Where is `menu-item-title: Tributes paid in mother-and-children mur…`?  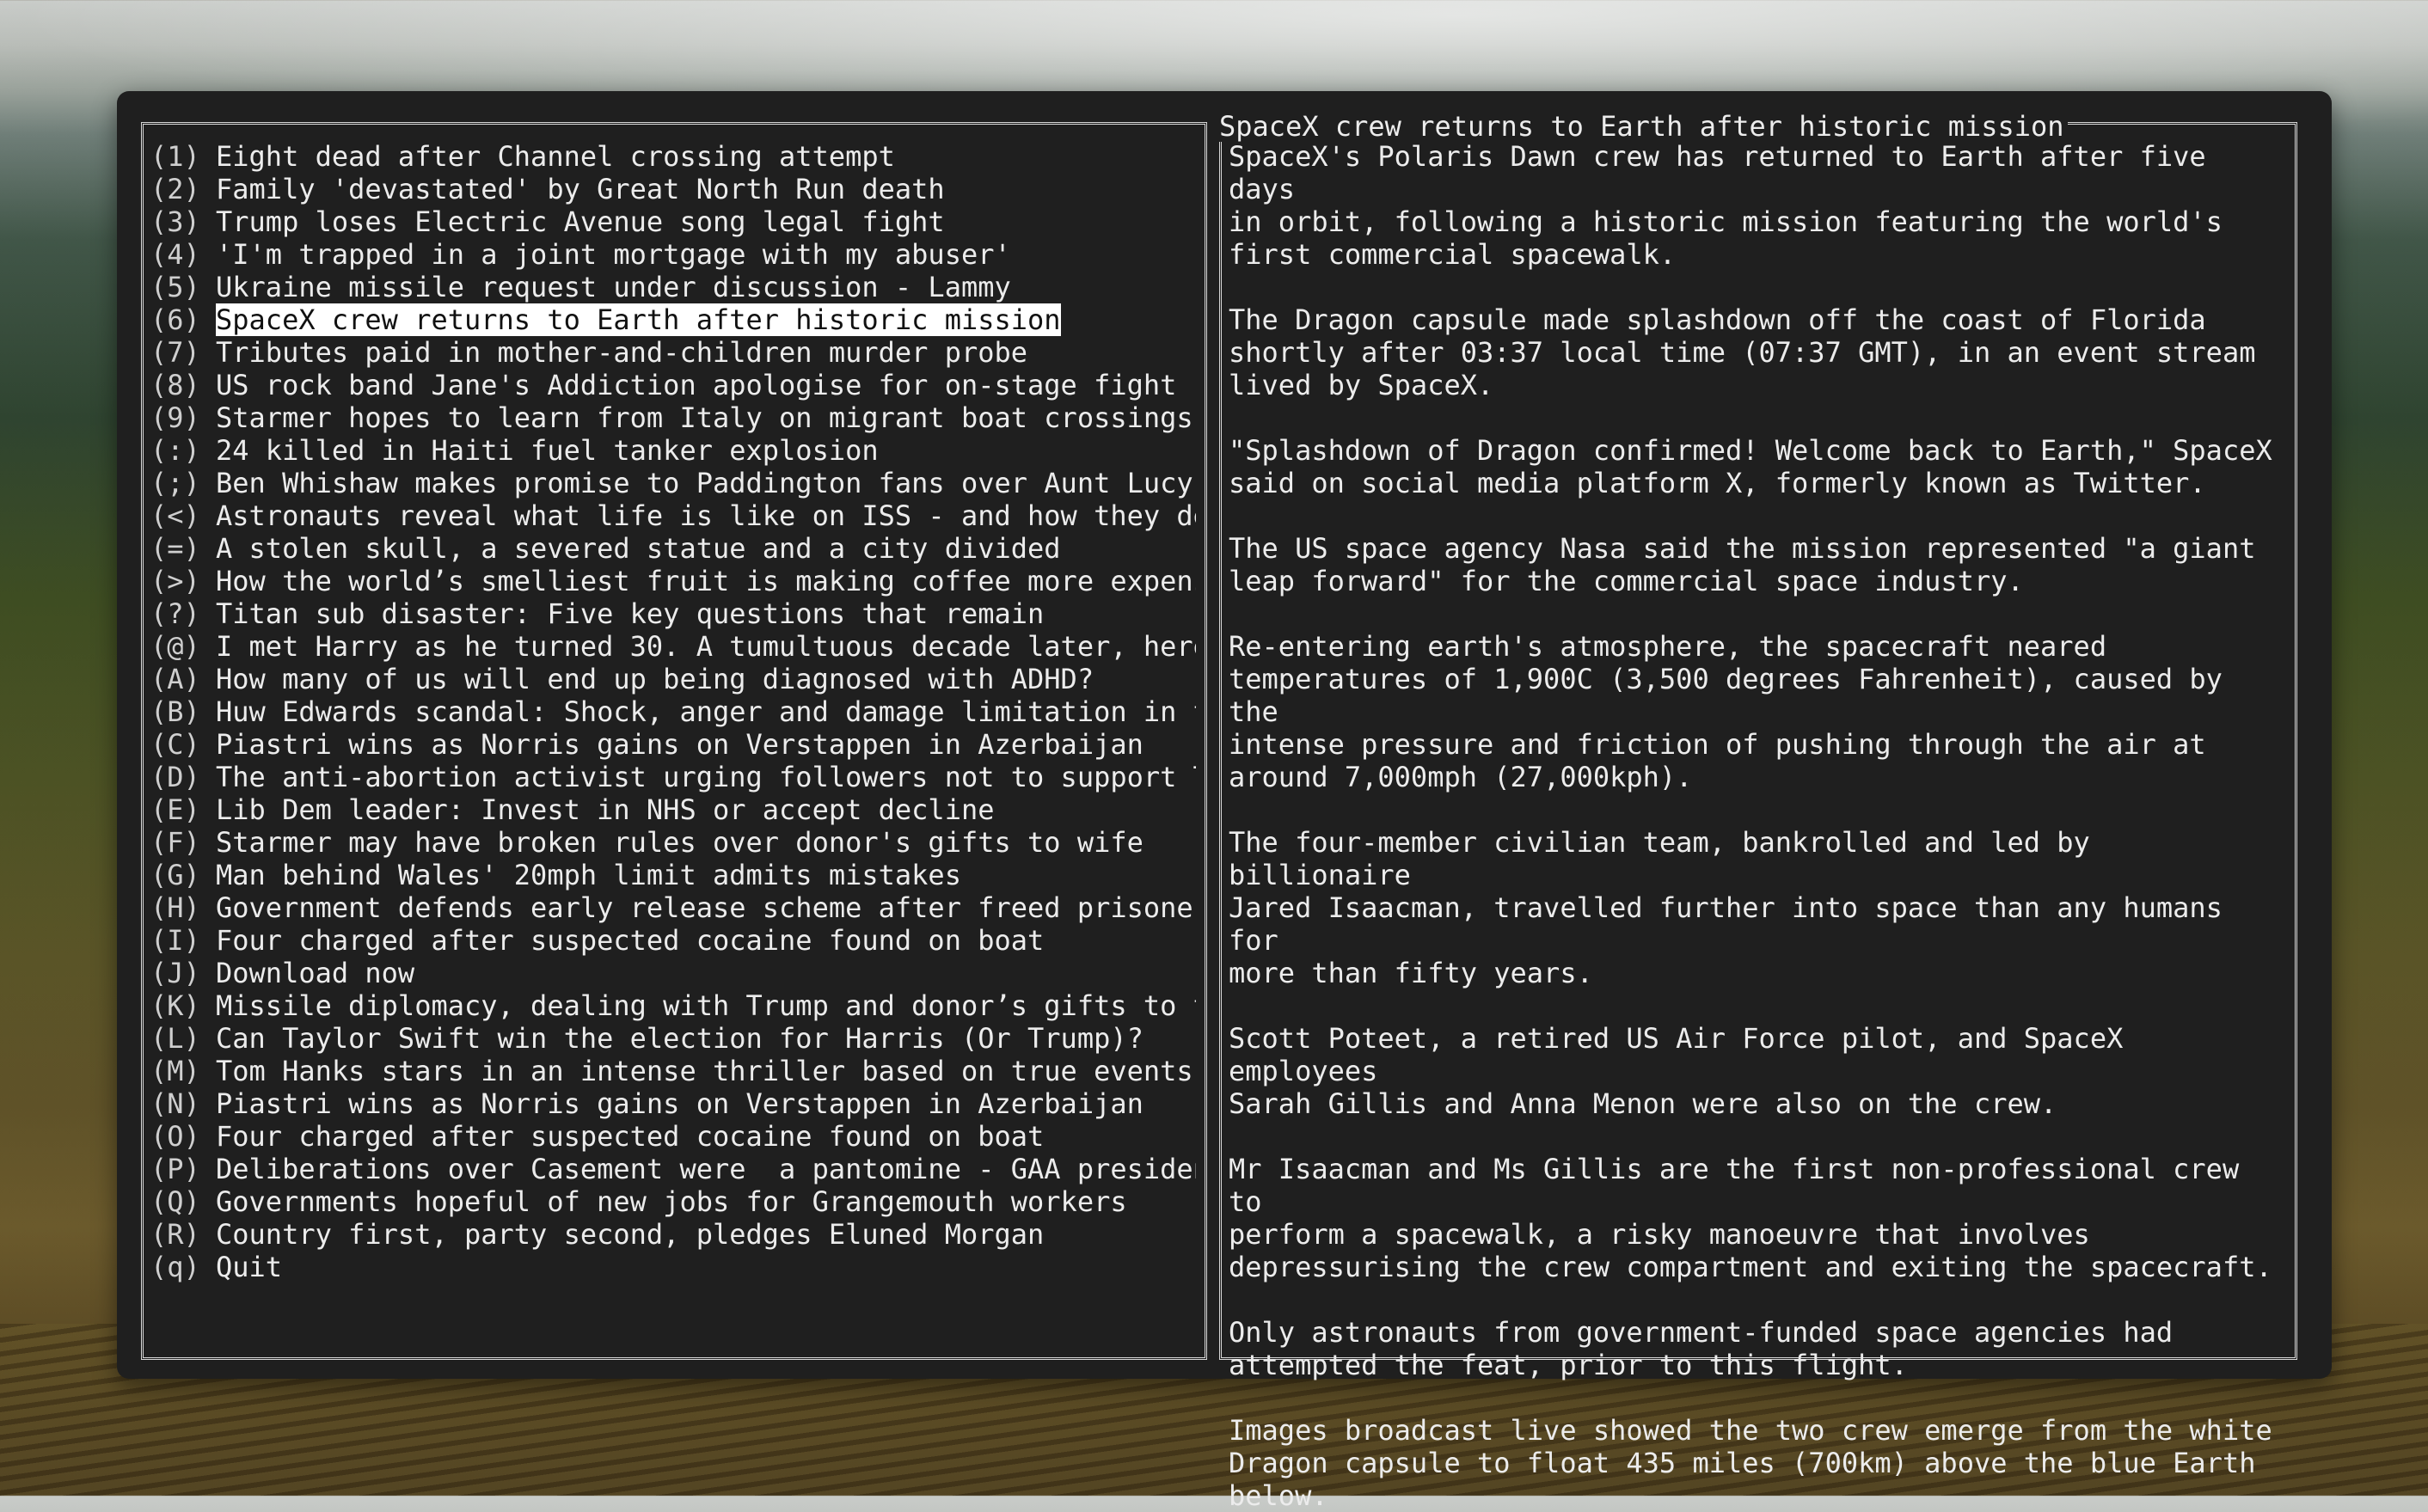 menu-item-title: Tributes paid in mother-and-children mur… is located at coordinates (622, 353).